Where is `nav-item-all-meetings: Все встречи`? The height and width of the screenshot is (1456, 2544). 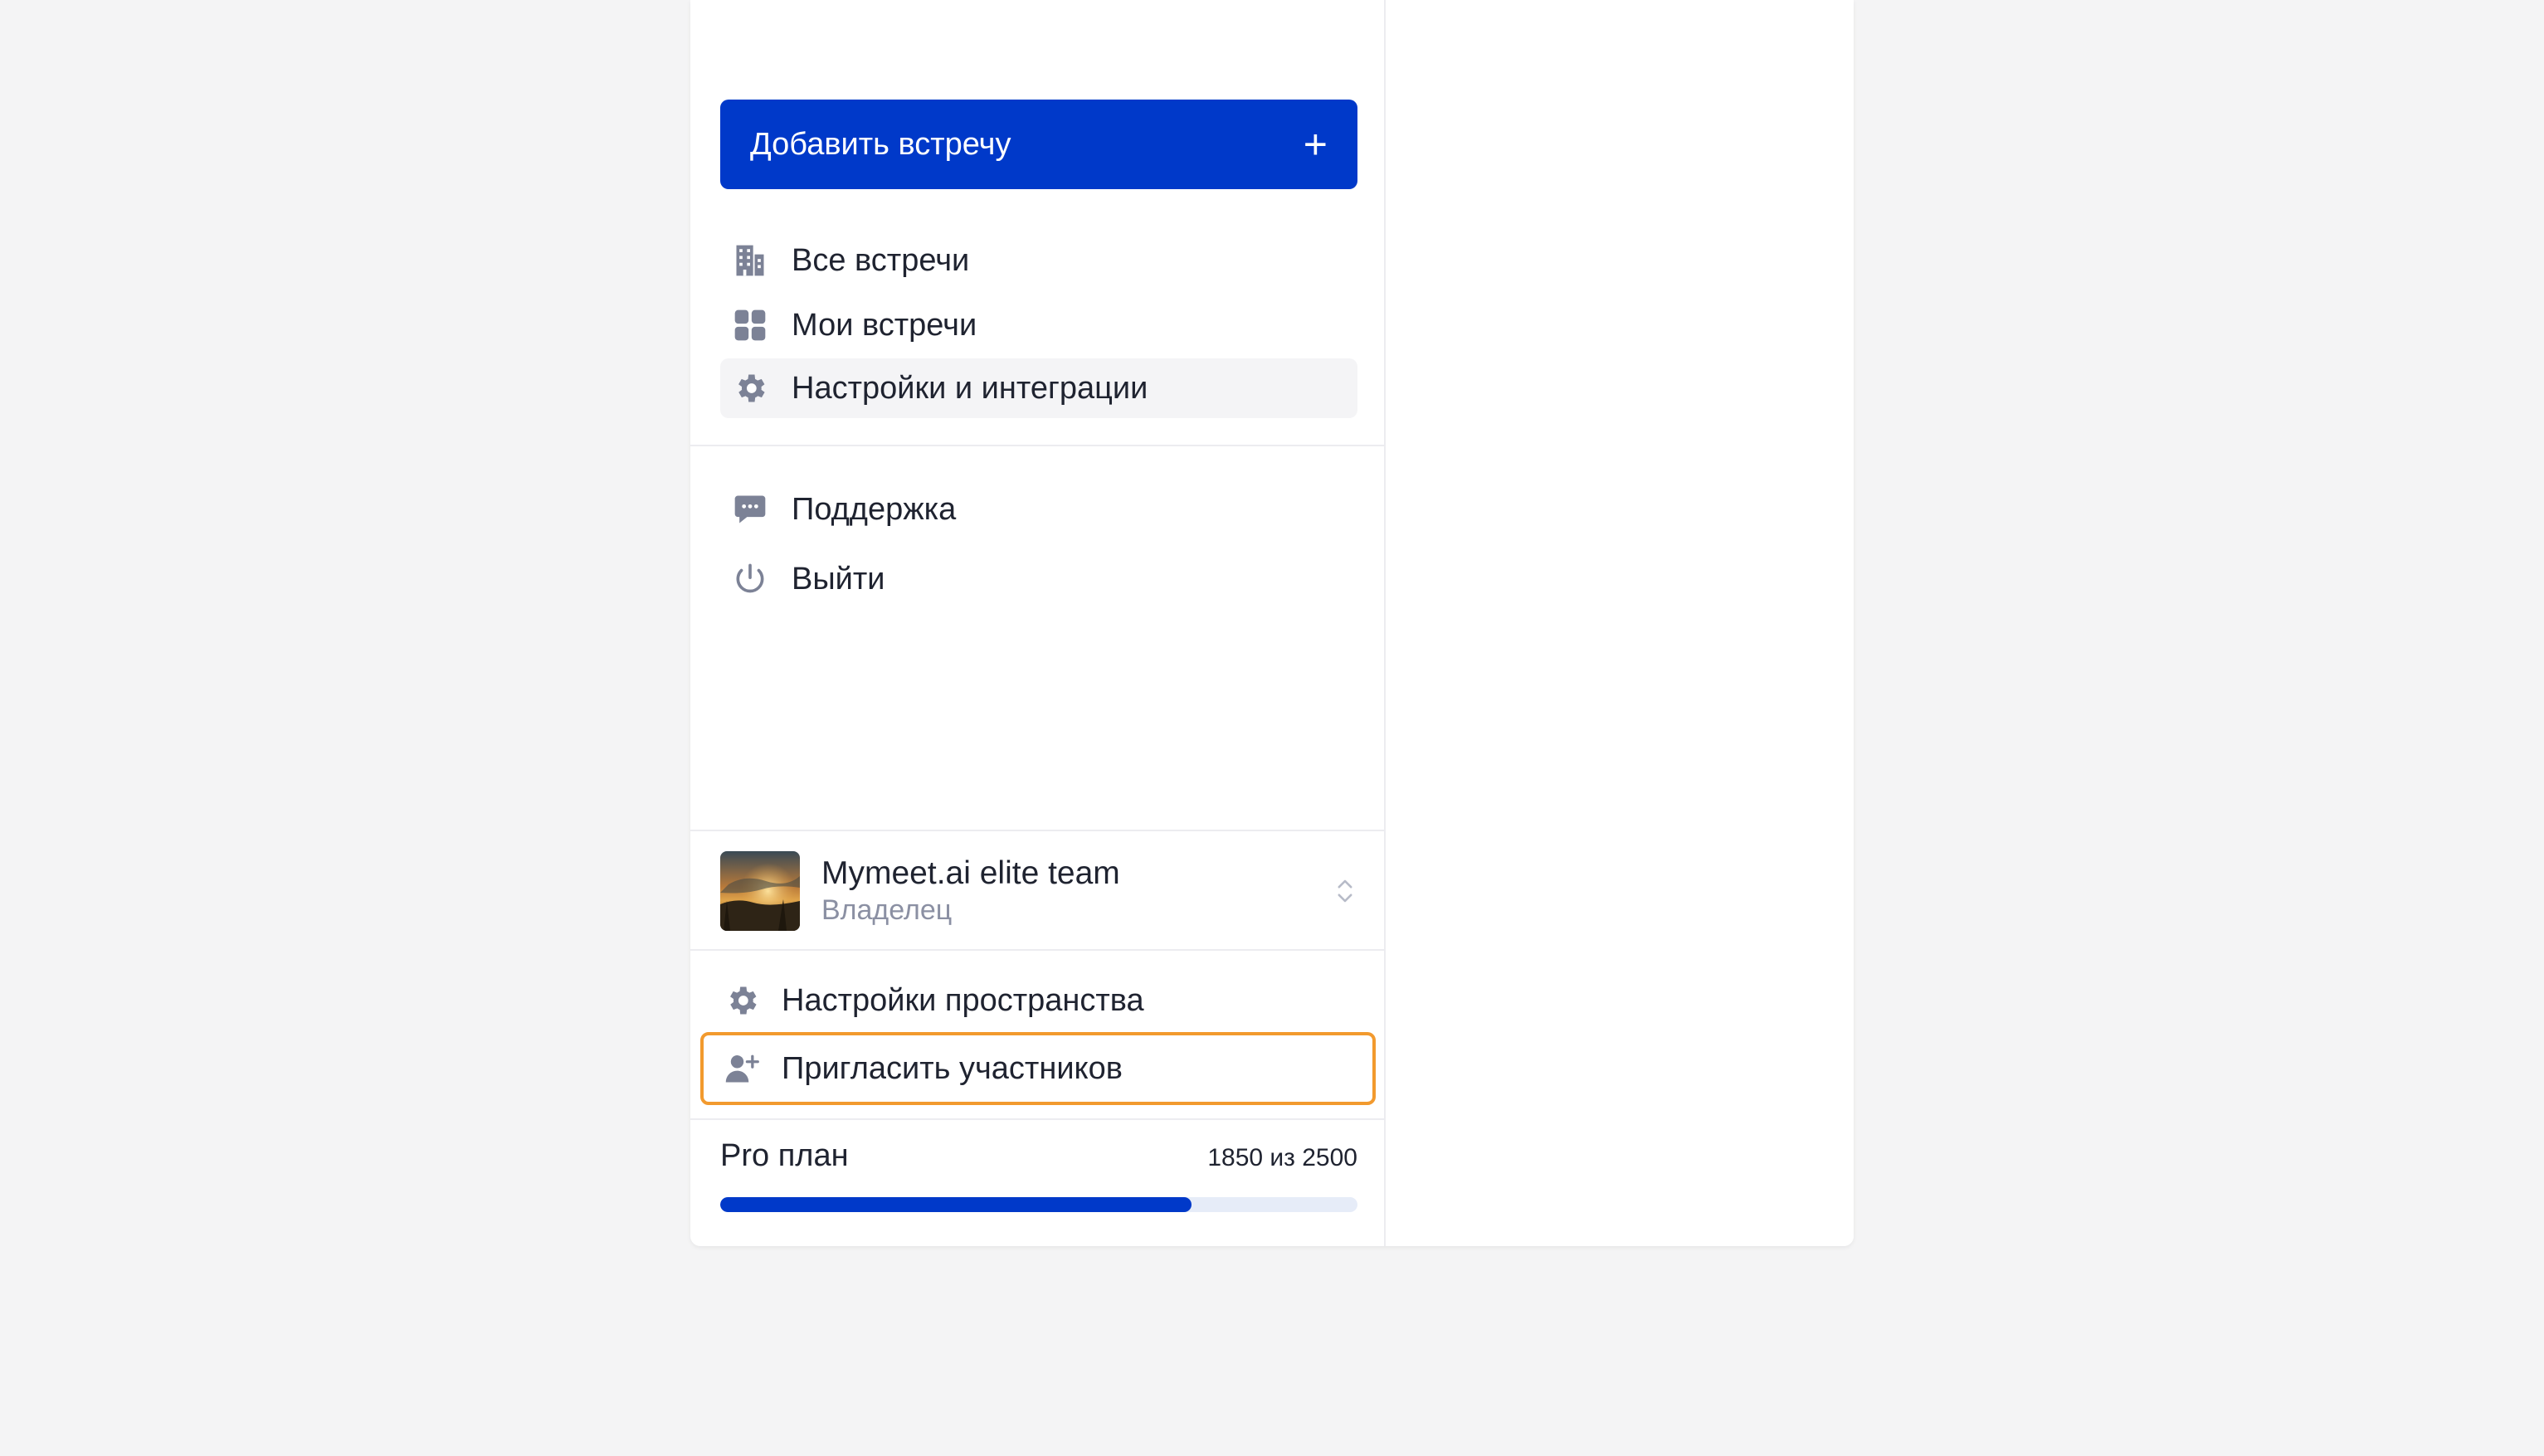 nav-item-all-meetings: Все встречи is located at coordinates (1038, 260).